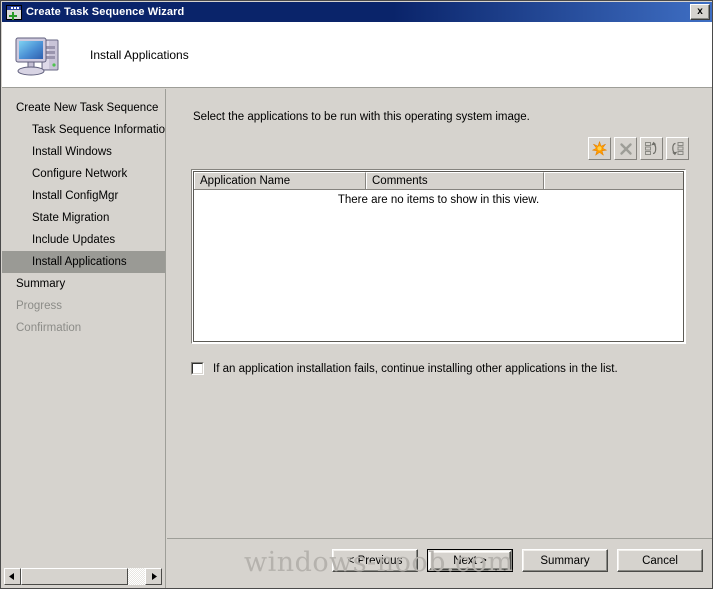 This screenshot has height=589, width=713. I want to click on wizard-window-icon, so click(14, 12).